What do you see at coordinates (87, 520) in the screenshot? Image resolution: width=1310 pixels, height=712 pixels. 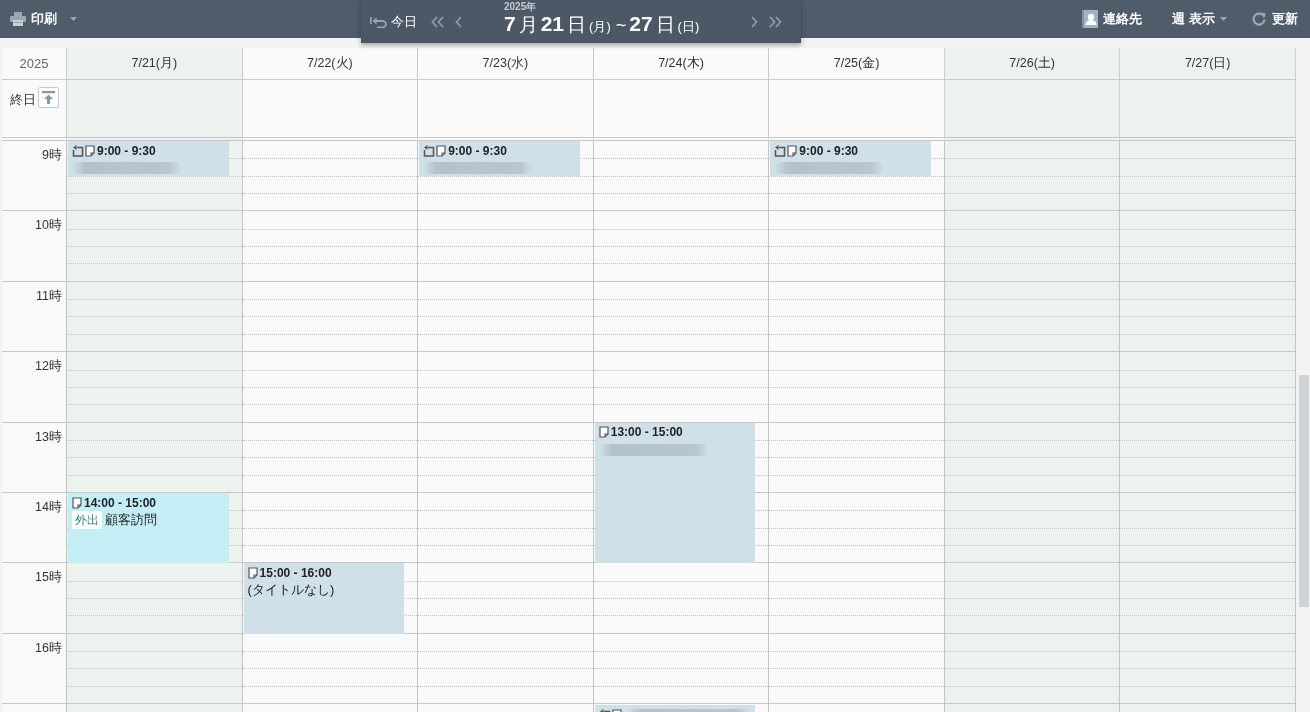 I see `event-tag: 外出` at bounding box center [87, 520].